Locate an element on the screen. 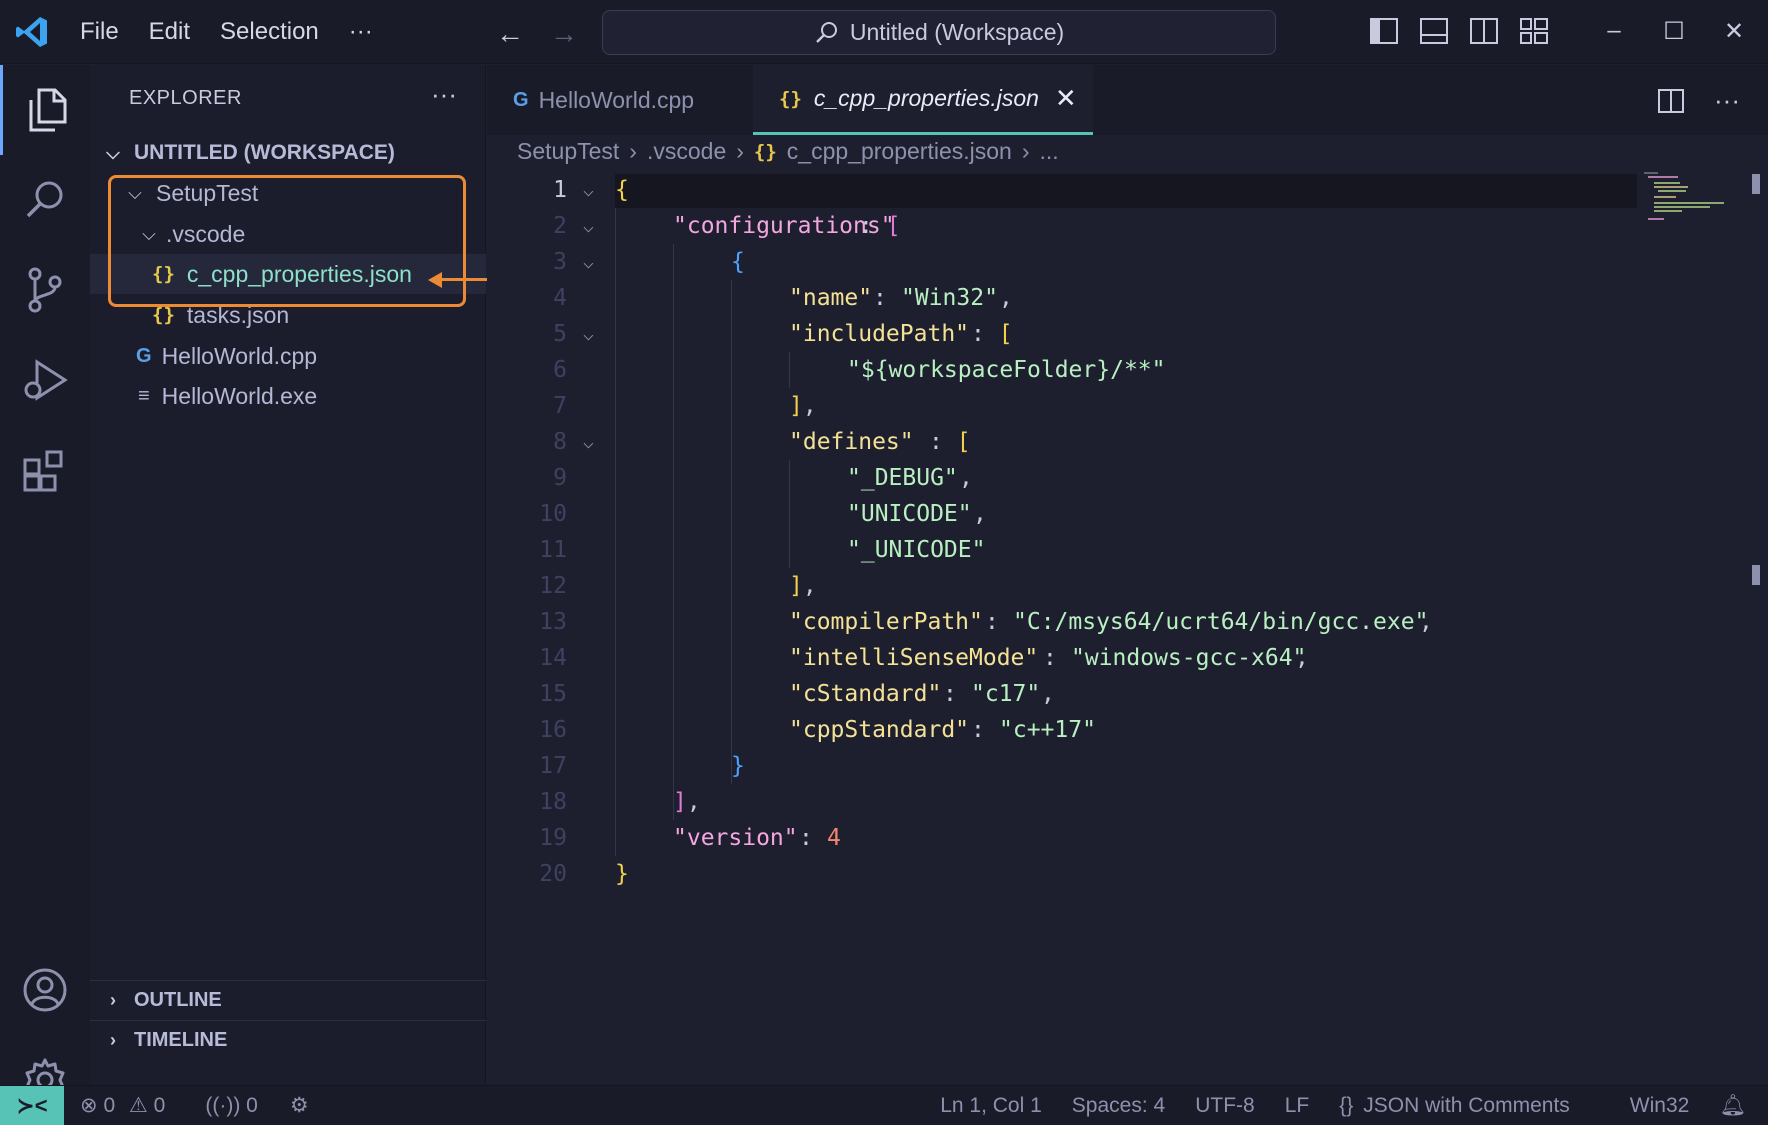  menu-selection: Selection is located at coordinates (269, 32).